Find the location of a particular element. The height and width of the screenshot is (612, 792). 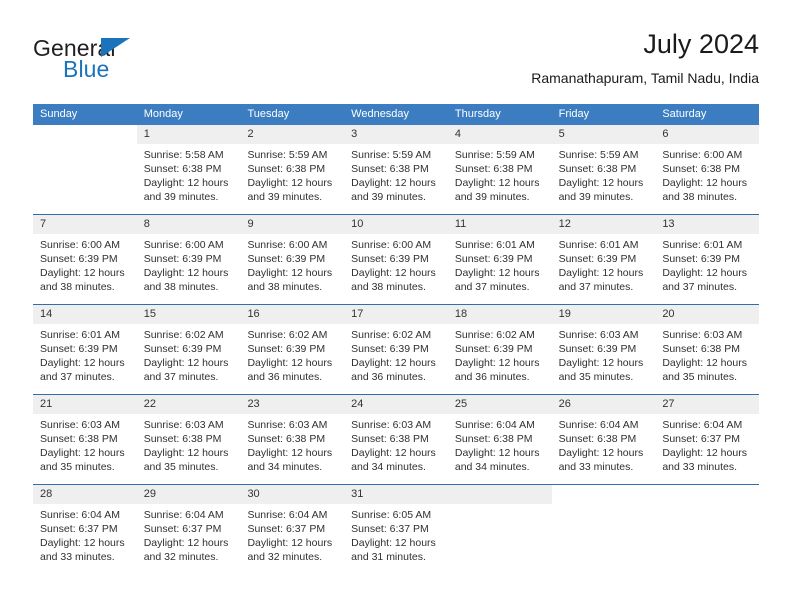

weekday-header-tuesday: Tuesday is located at coordinates (268, 114).